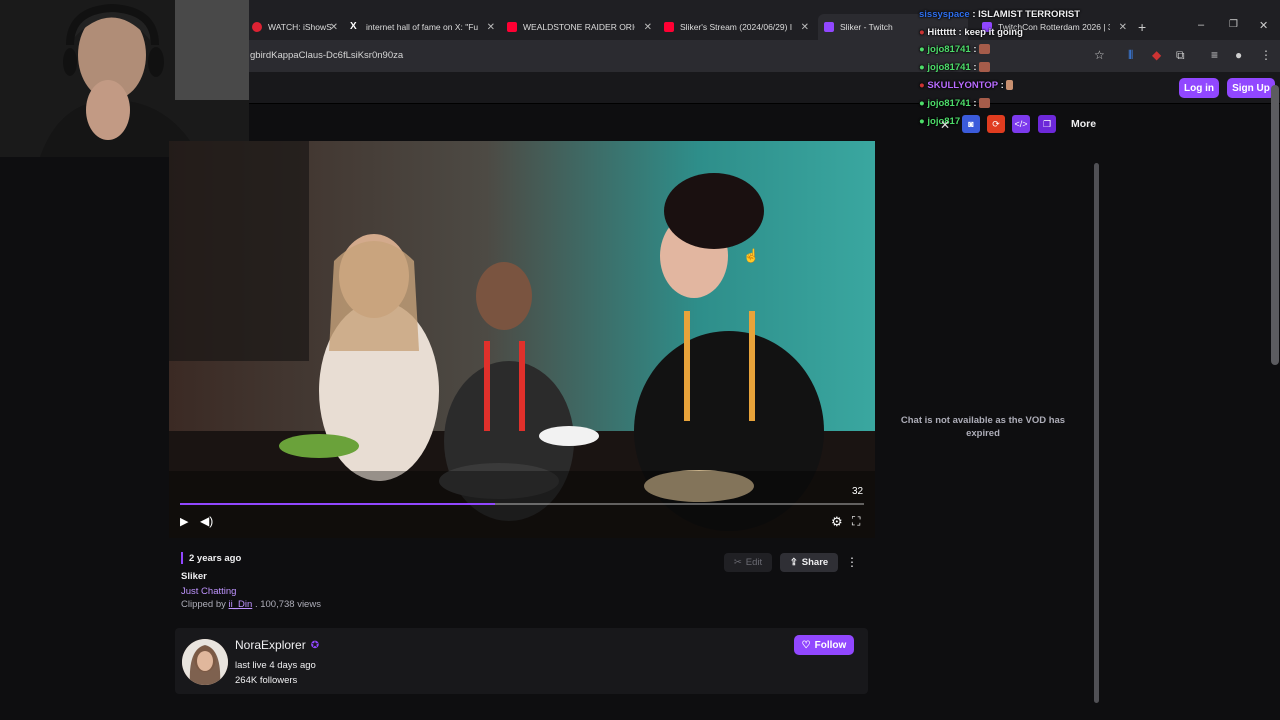 The image size is (1280, 720). What do you see at coordinates (241, 604) in the screenshot?
I see `clipper-link: ii_Din` at bounding box center [241, 604].